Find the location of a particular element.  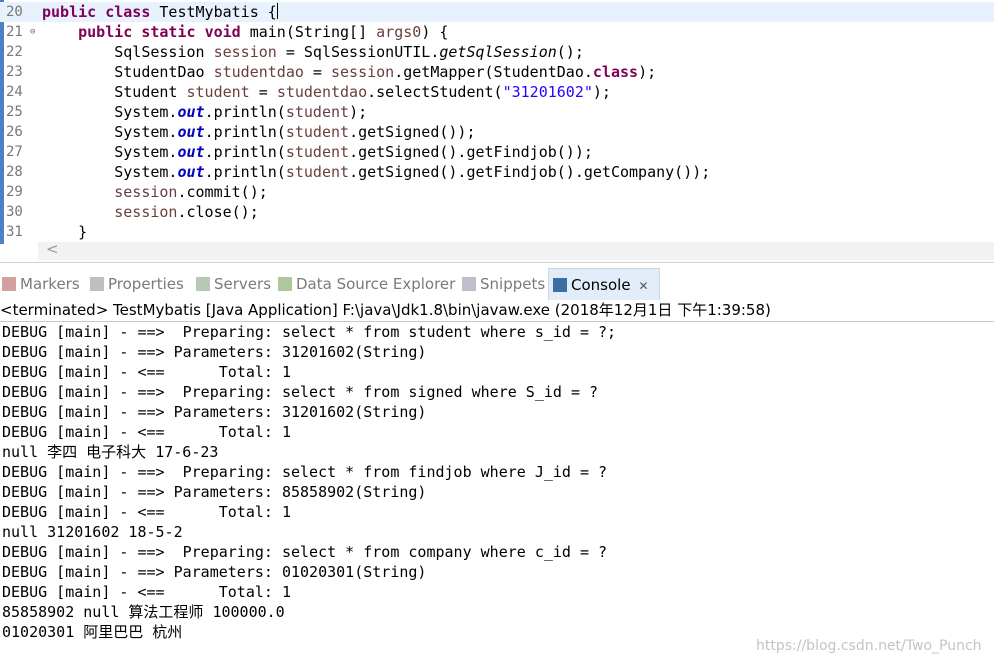

code-token: void is located at coordinates (222, 32).